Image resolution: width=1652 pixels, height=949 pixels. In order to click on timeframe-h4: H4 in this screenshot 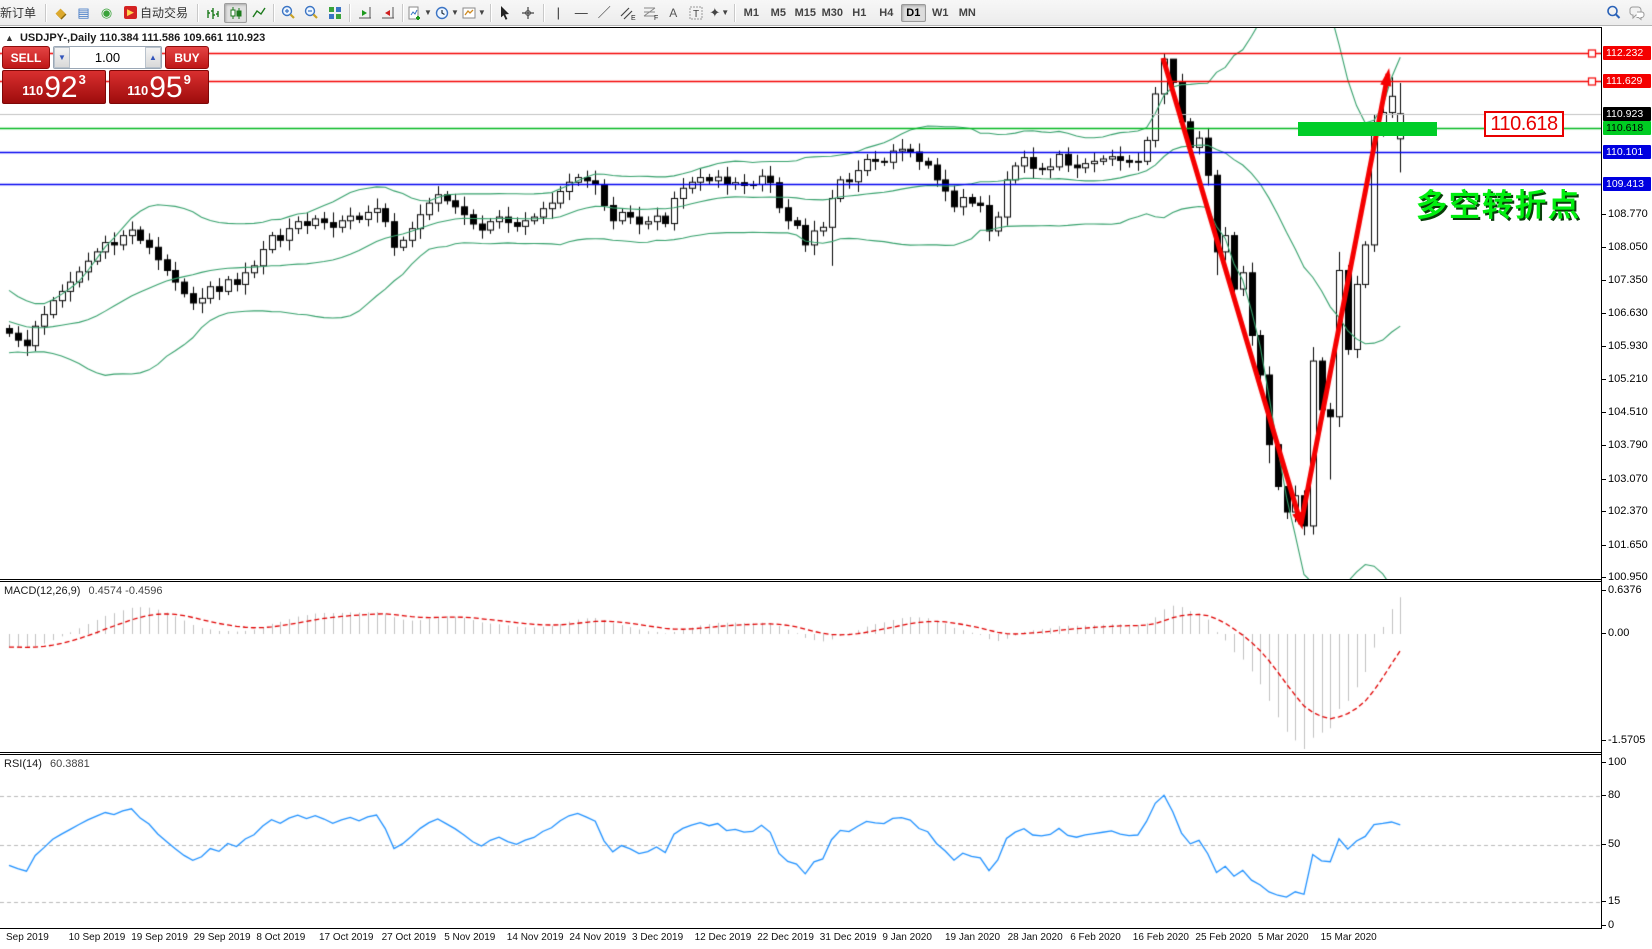, I will do `click(886, 13)`.